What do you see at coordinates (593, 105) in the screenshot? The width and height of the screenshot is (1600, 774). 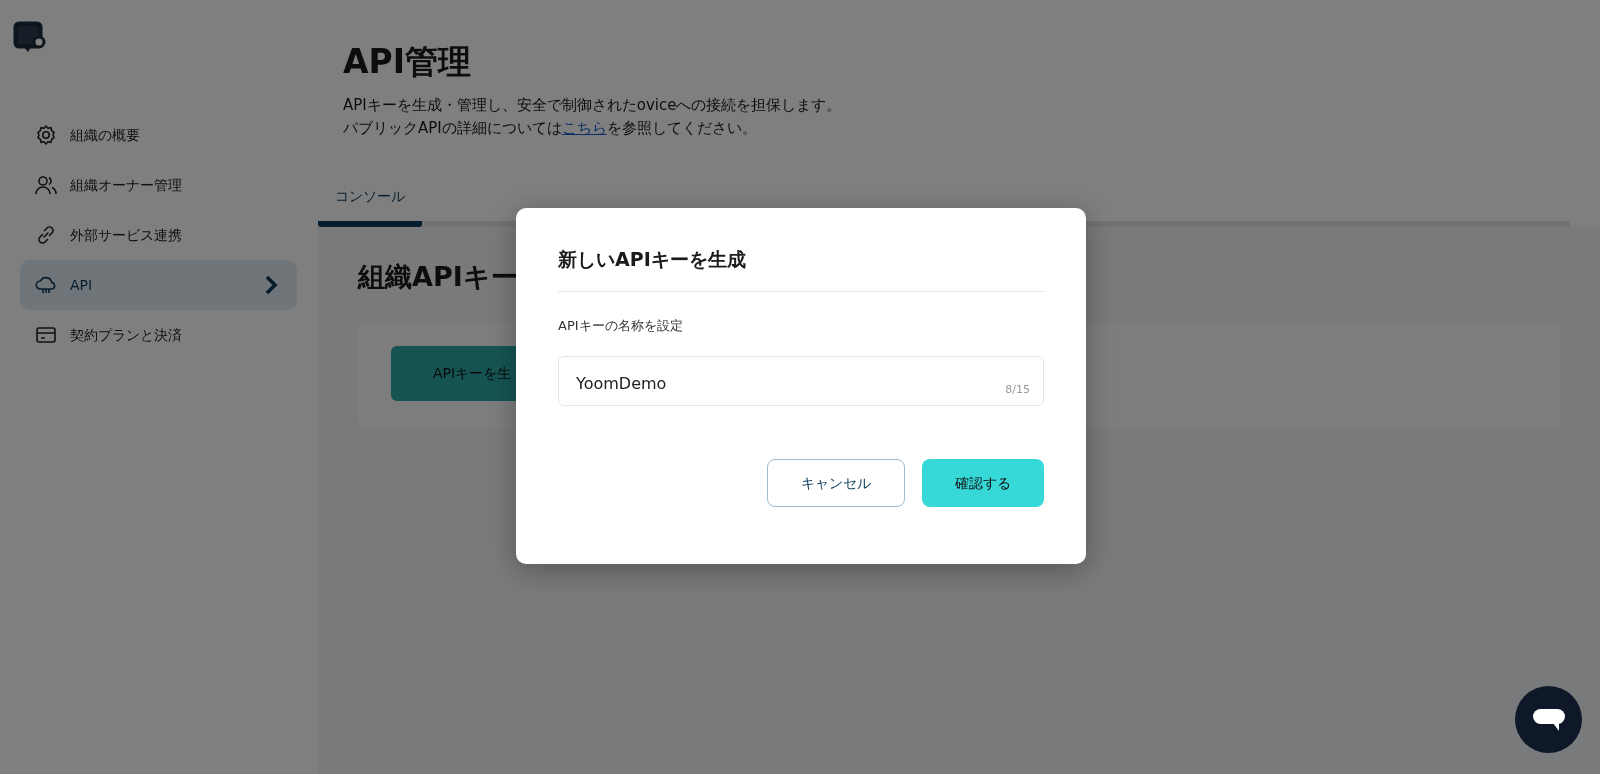 I see `description-text: APIキーを生成・管理し、安全で制御されたoviceへの接続を担保します。` at bounding box center [593, 105].